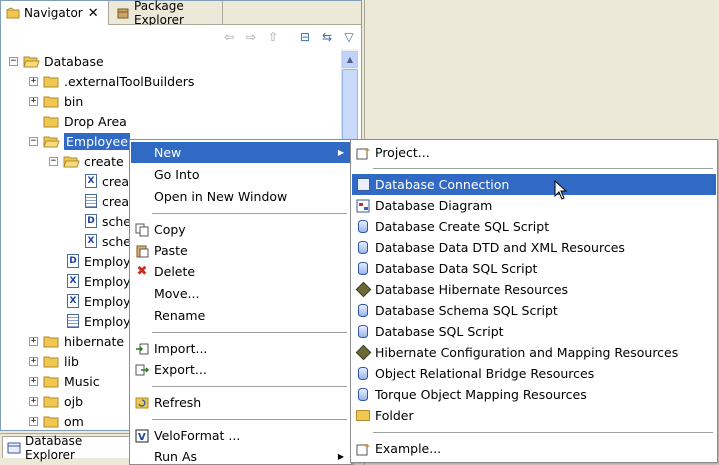 The width and height of the screenshot is (719, 465). I want to click on menu-item-label: Folder, so click(394, 415).